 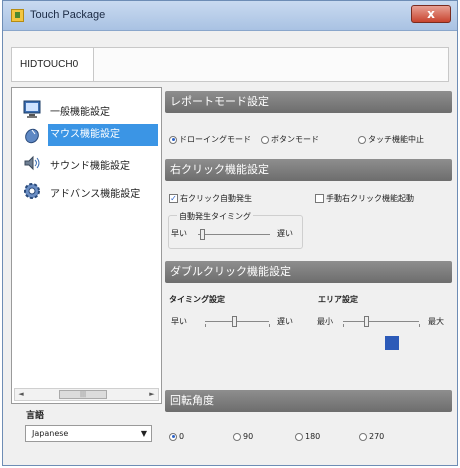 I want to click on checkbox-label: 右クリック自動発生, so click(x=216, y=198).